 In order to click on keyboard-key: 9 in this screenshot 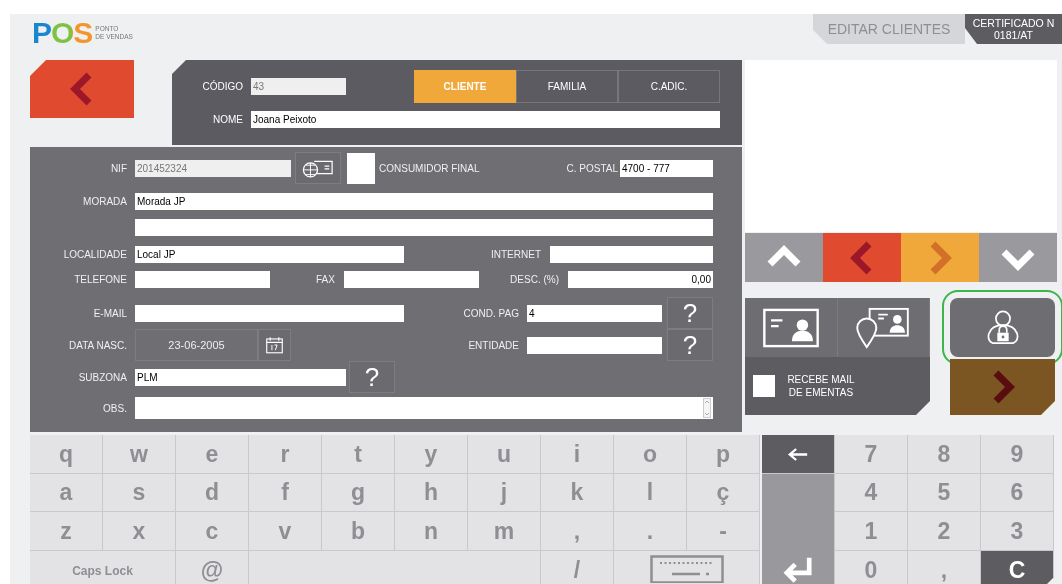, I will do `click(1017, 454)`.